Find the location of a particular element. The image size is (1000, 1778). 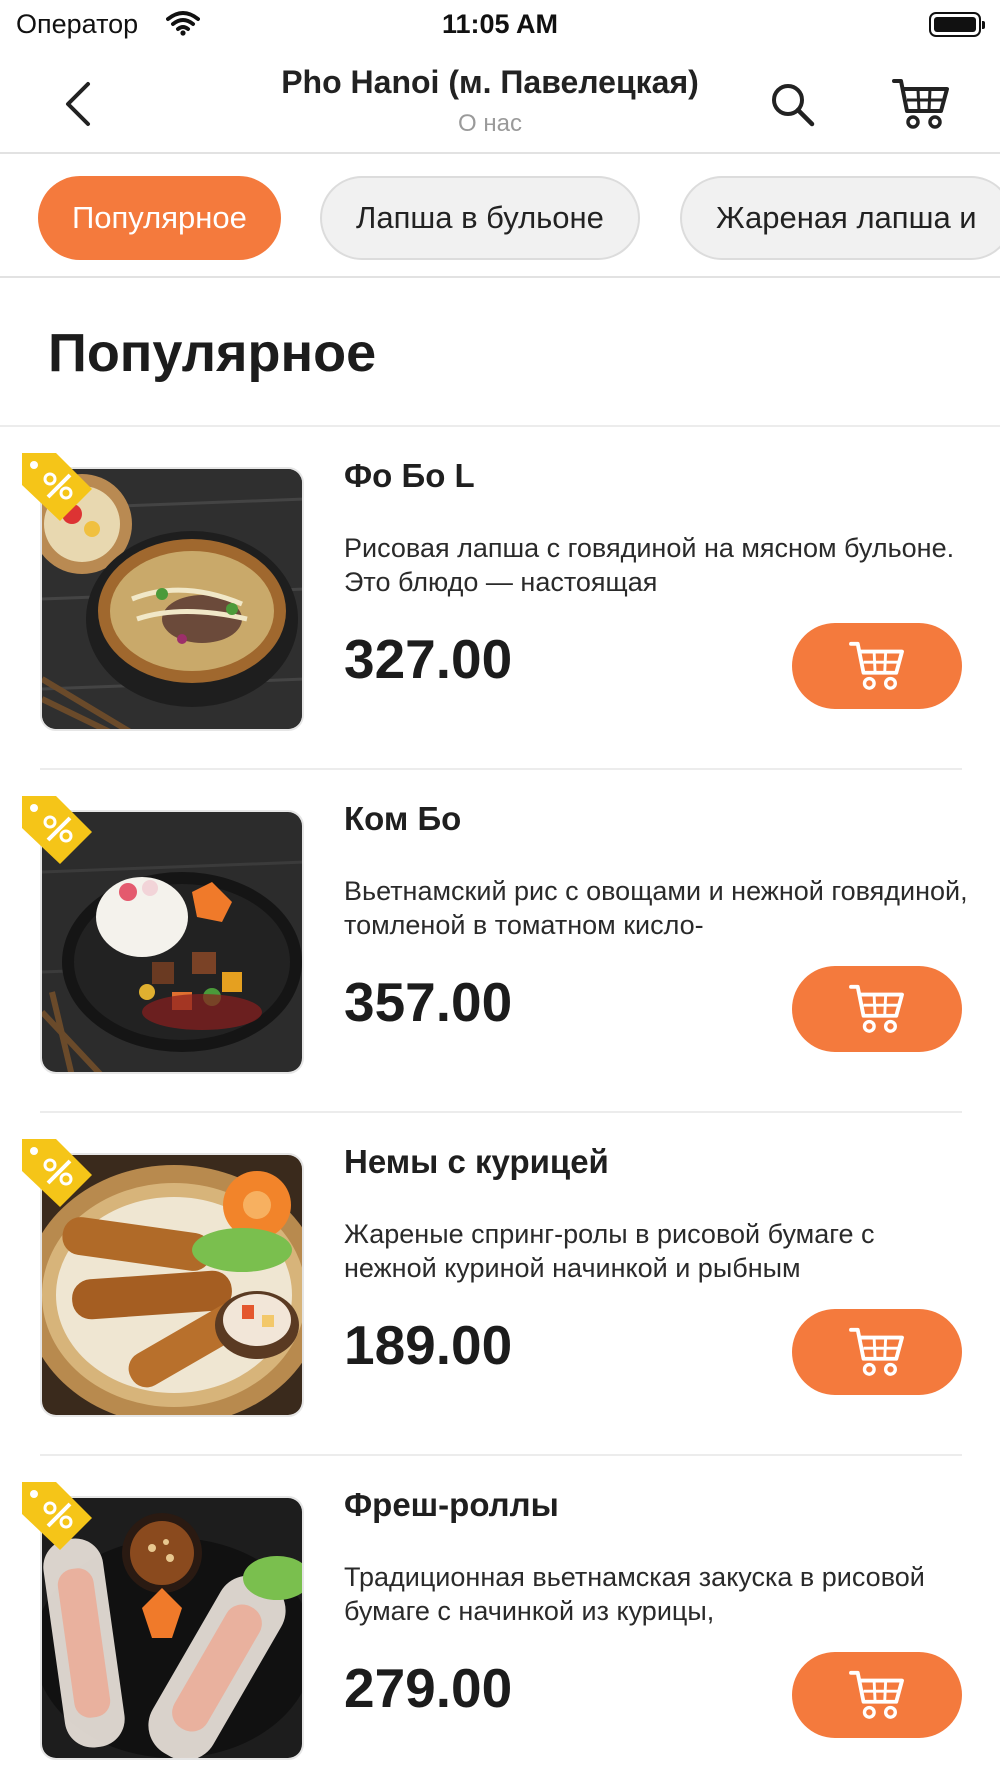

category-chip-noodle-soup: Лапша в бульоне is located at coordinates (480, 218).